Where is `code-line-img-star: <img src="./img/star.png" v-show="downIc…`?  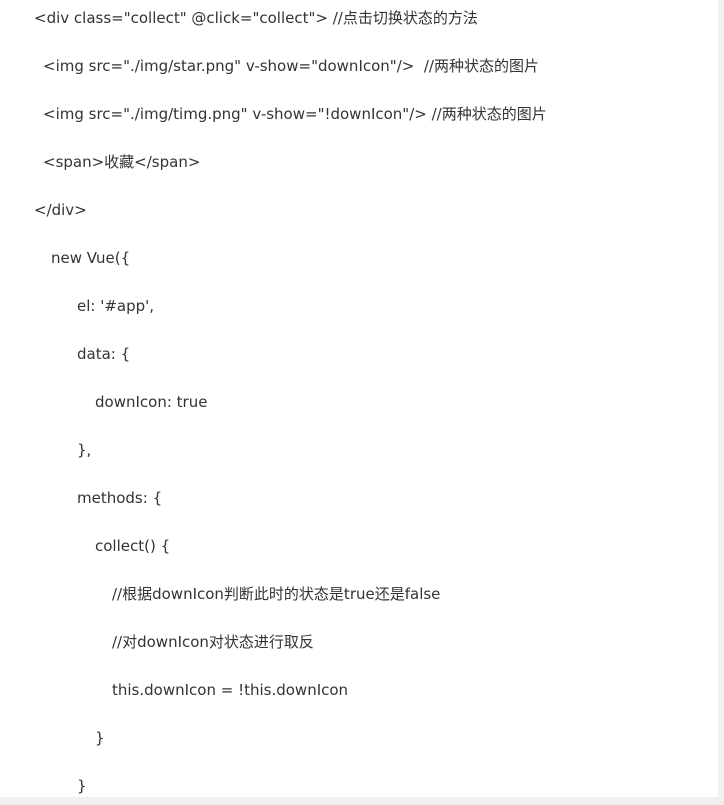
code-line-img-star: <img src="./img/star.png" v-show="downIc… is located at coordinates (291, 66).